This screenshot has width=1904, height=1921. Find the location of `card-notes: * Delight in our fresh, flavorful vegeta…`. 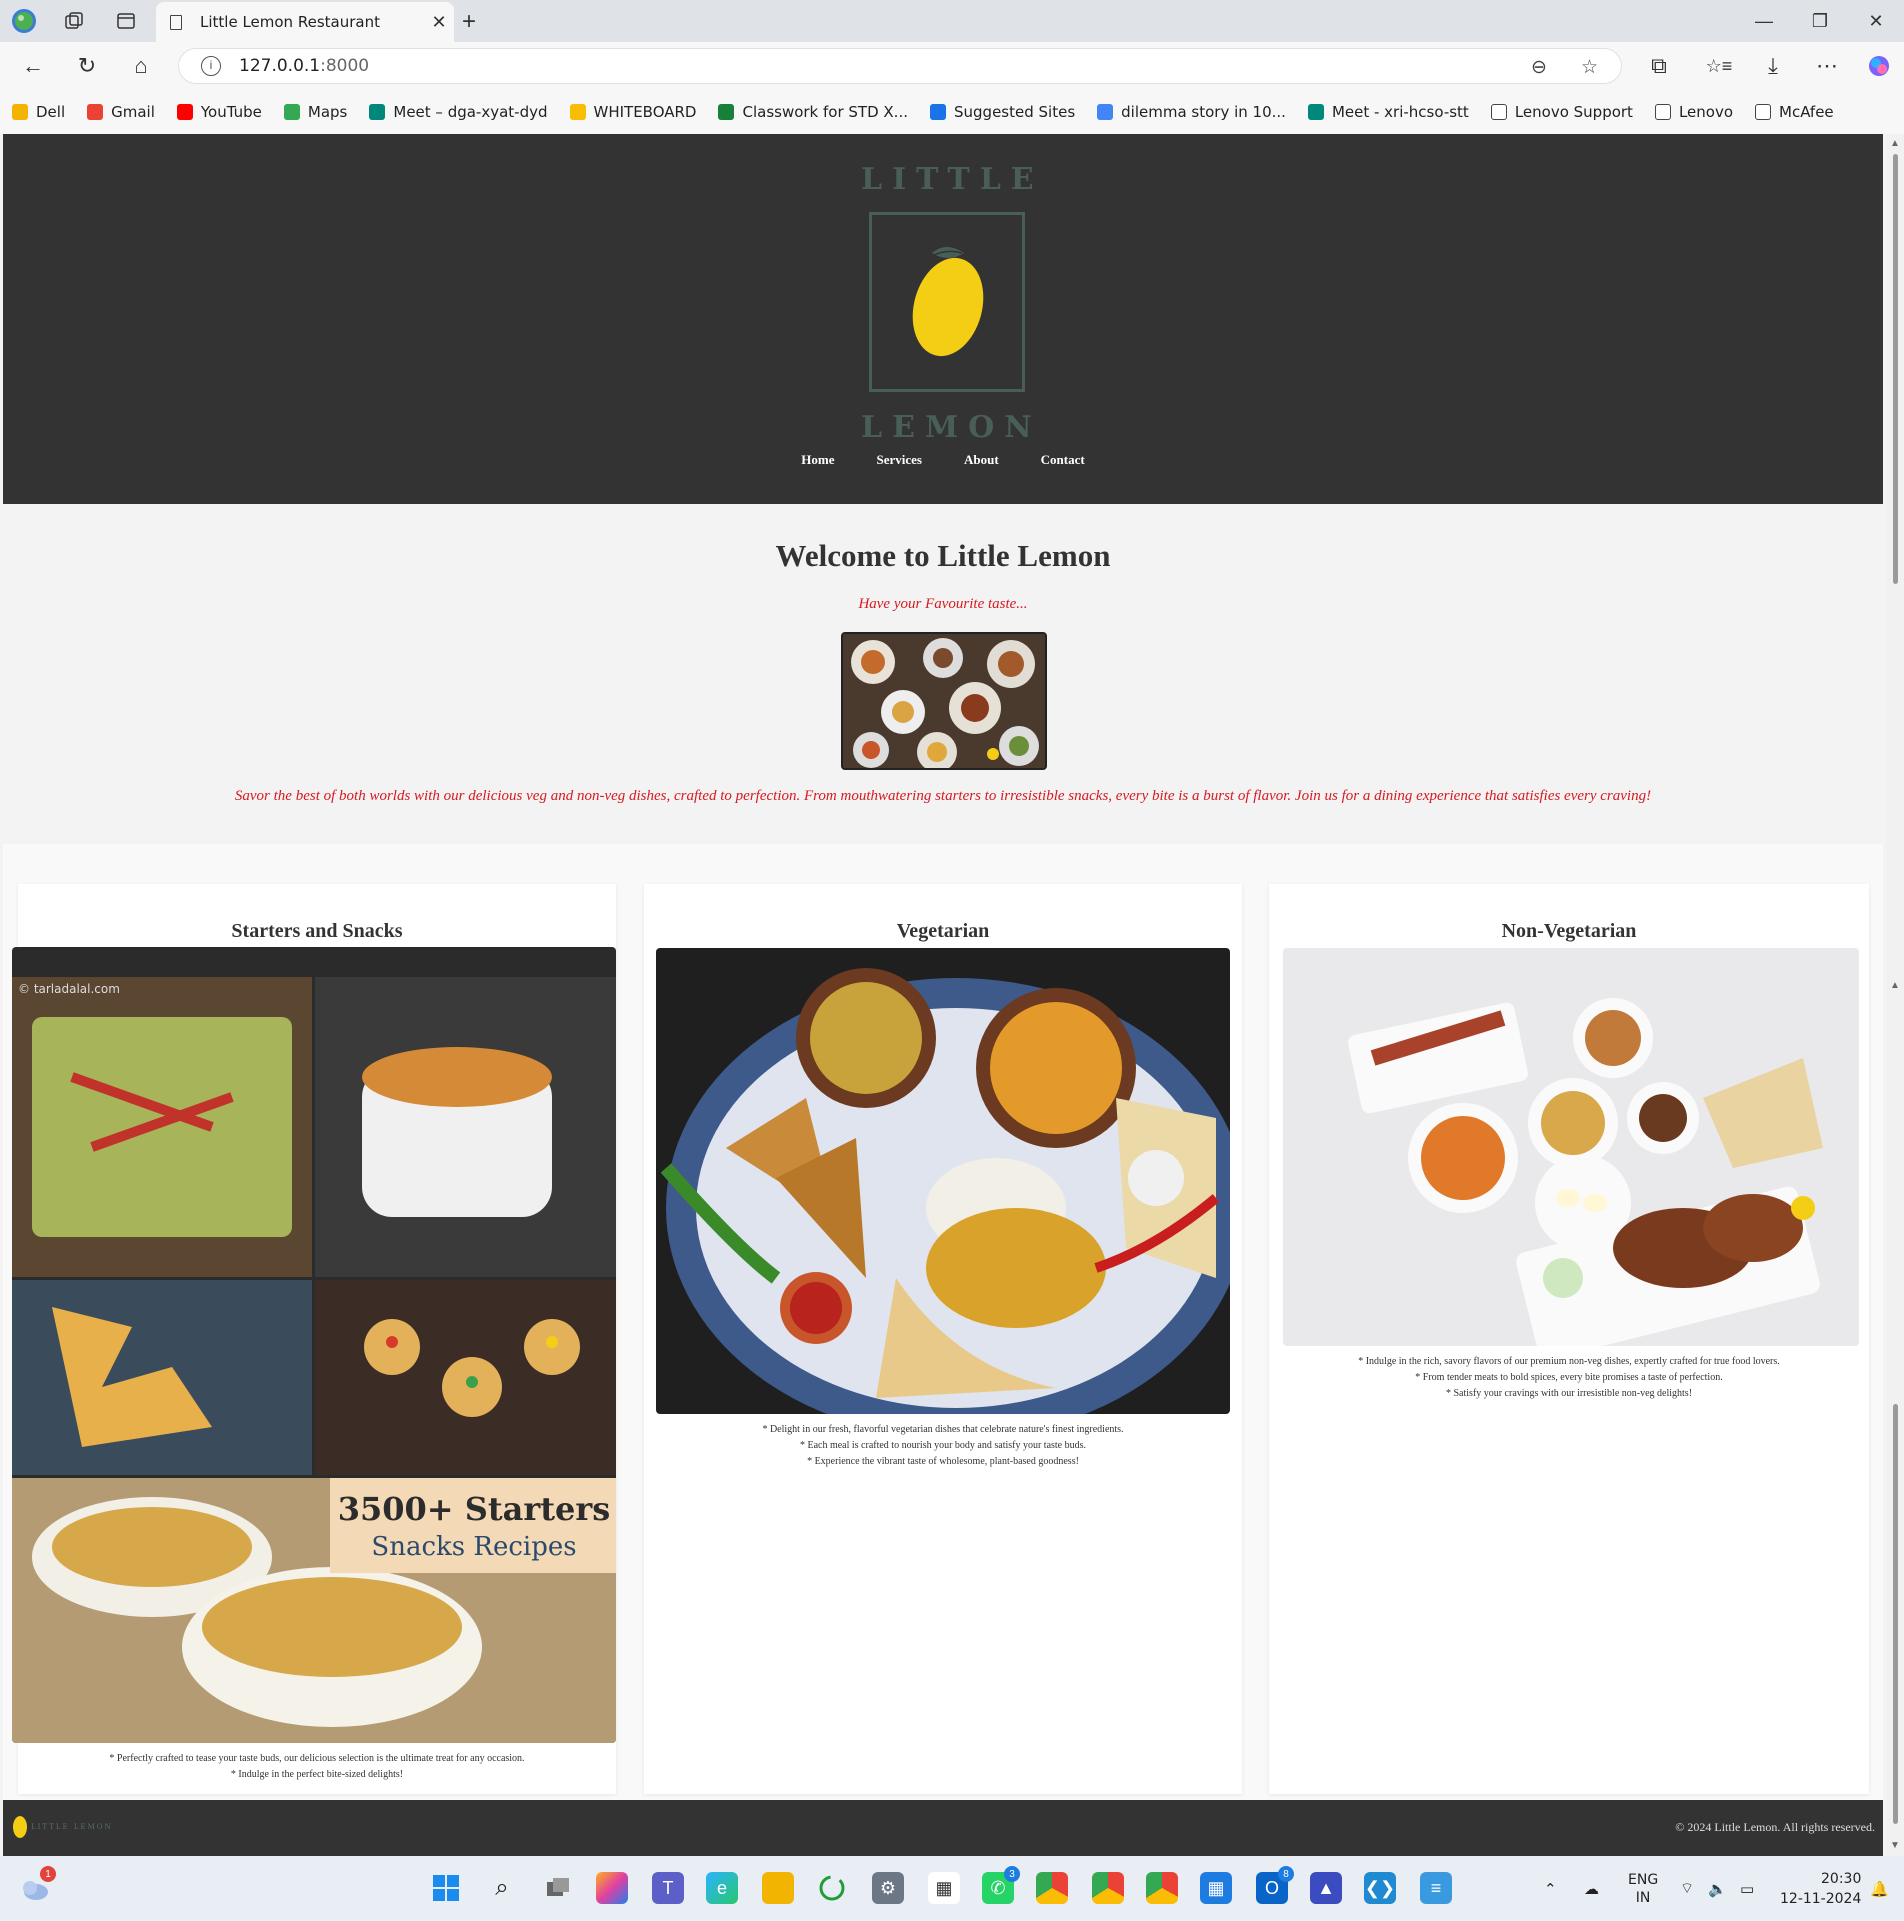

card-notes: * Delight in our fresh, flavorful vegeta… is located at coordinates (943, 1446).